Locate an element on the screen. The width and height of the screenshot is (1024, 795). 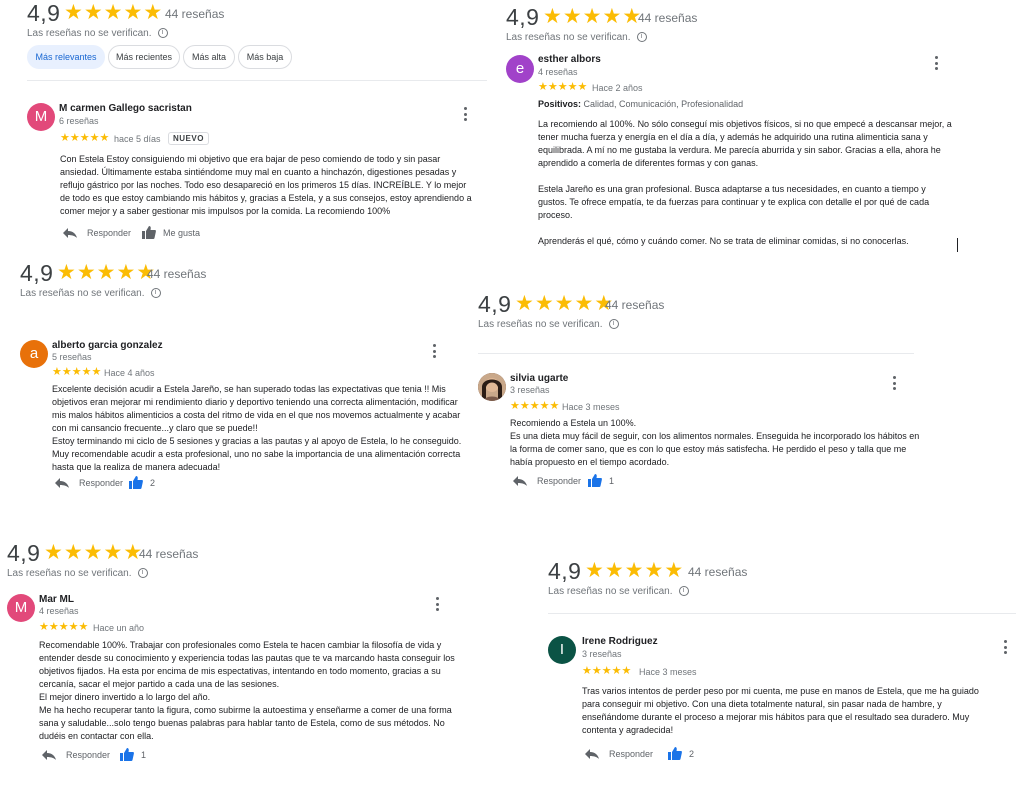
reviewer-name: esther albors is located at coordinates (569, 59).